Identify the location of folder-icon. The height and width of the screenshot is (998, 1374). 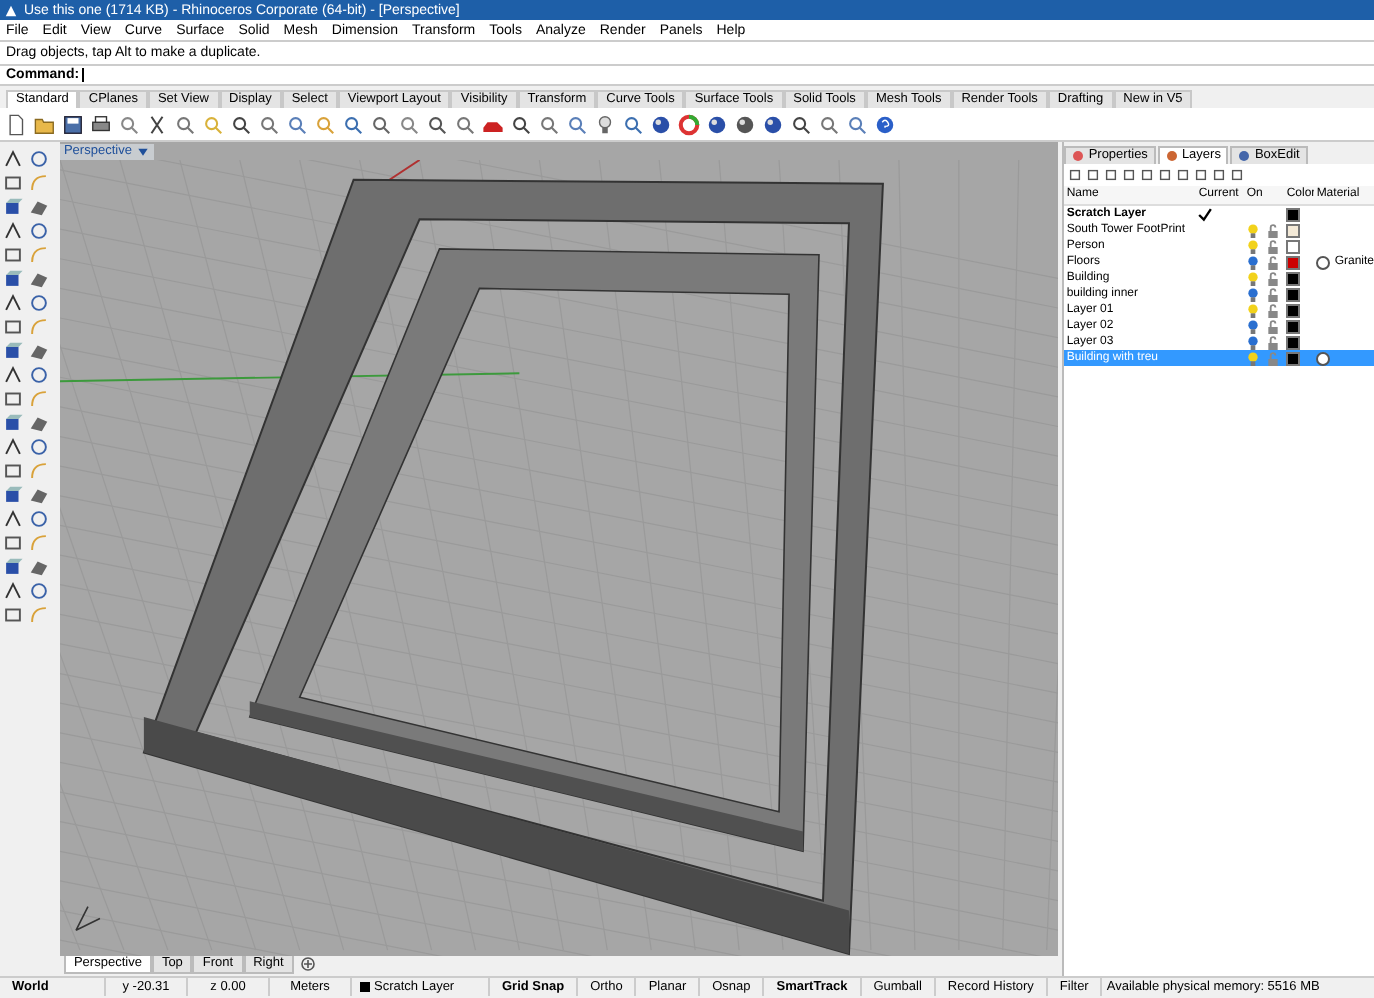
(45, 124).